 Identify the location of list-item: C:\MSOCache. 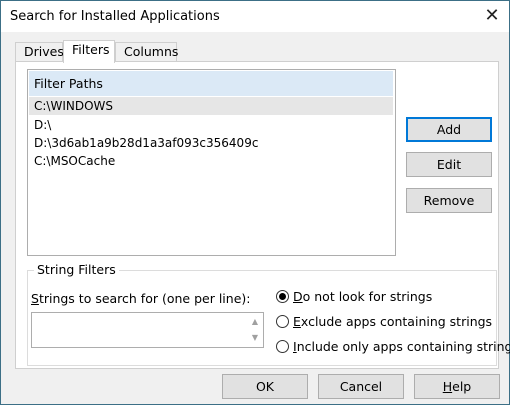
(211, 161).